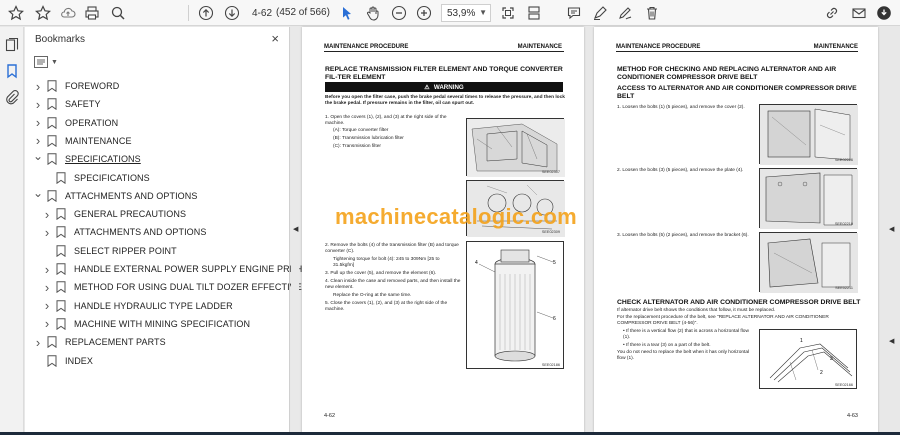 The width and height of the screenshot is (900, 435). I want to click on page-number-input, so click(263, 13).